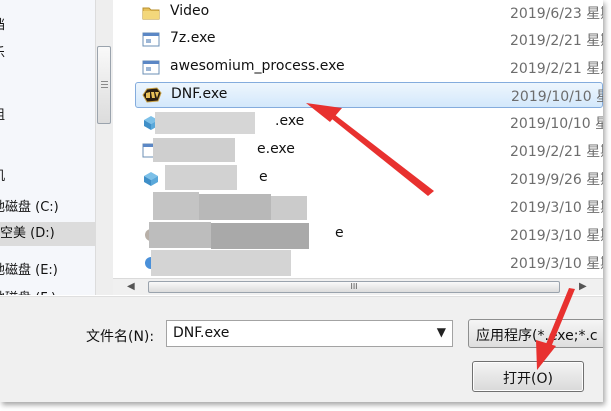  What do you see at coordinates (556, 14) in the screenshot?
I see `file-date: 2019/6/23 星期` at bounding box center [556, 14].